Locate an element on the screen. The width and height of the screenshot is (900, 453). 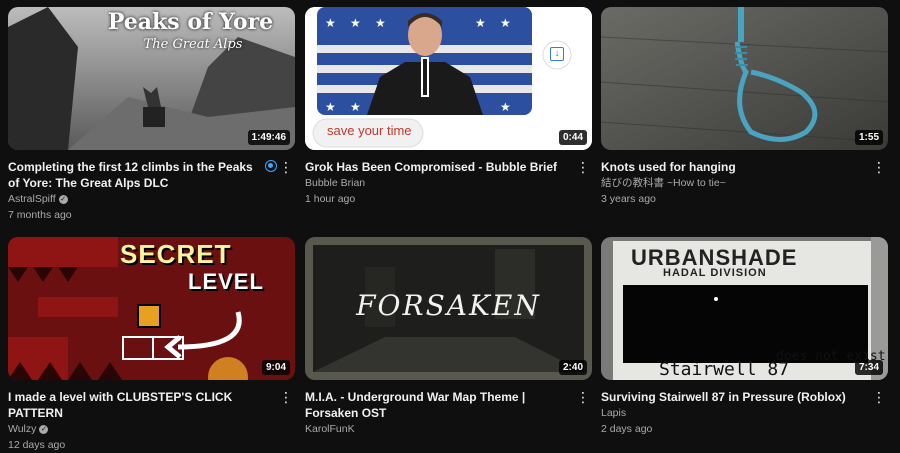
video-thumbnail: SECRET LEVEL 9:04 is located at coordinates (151, 308).